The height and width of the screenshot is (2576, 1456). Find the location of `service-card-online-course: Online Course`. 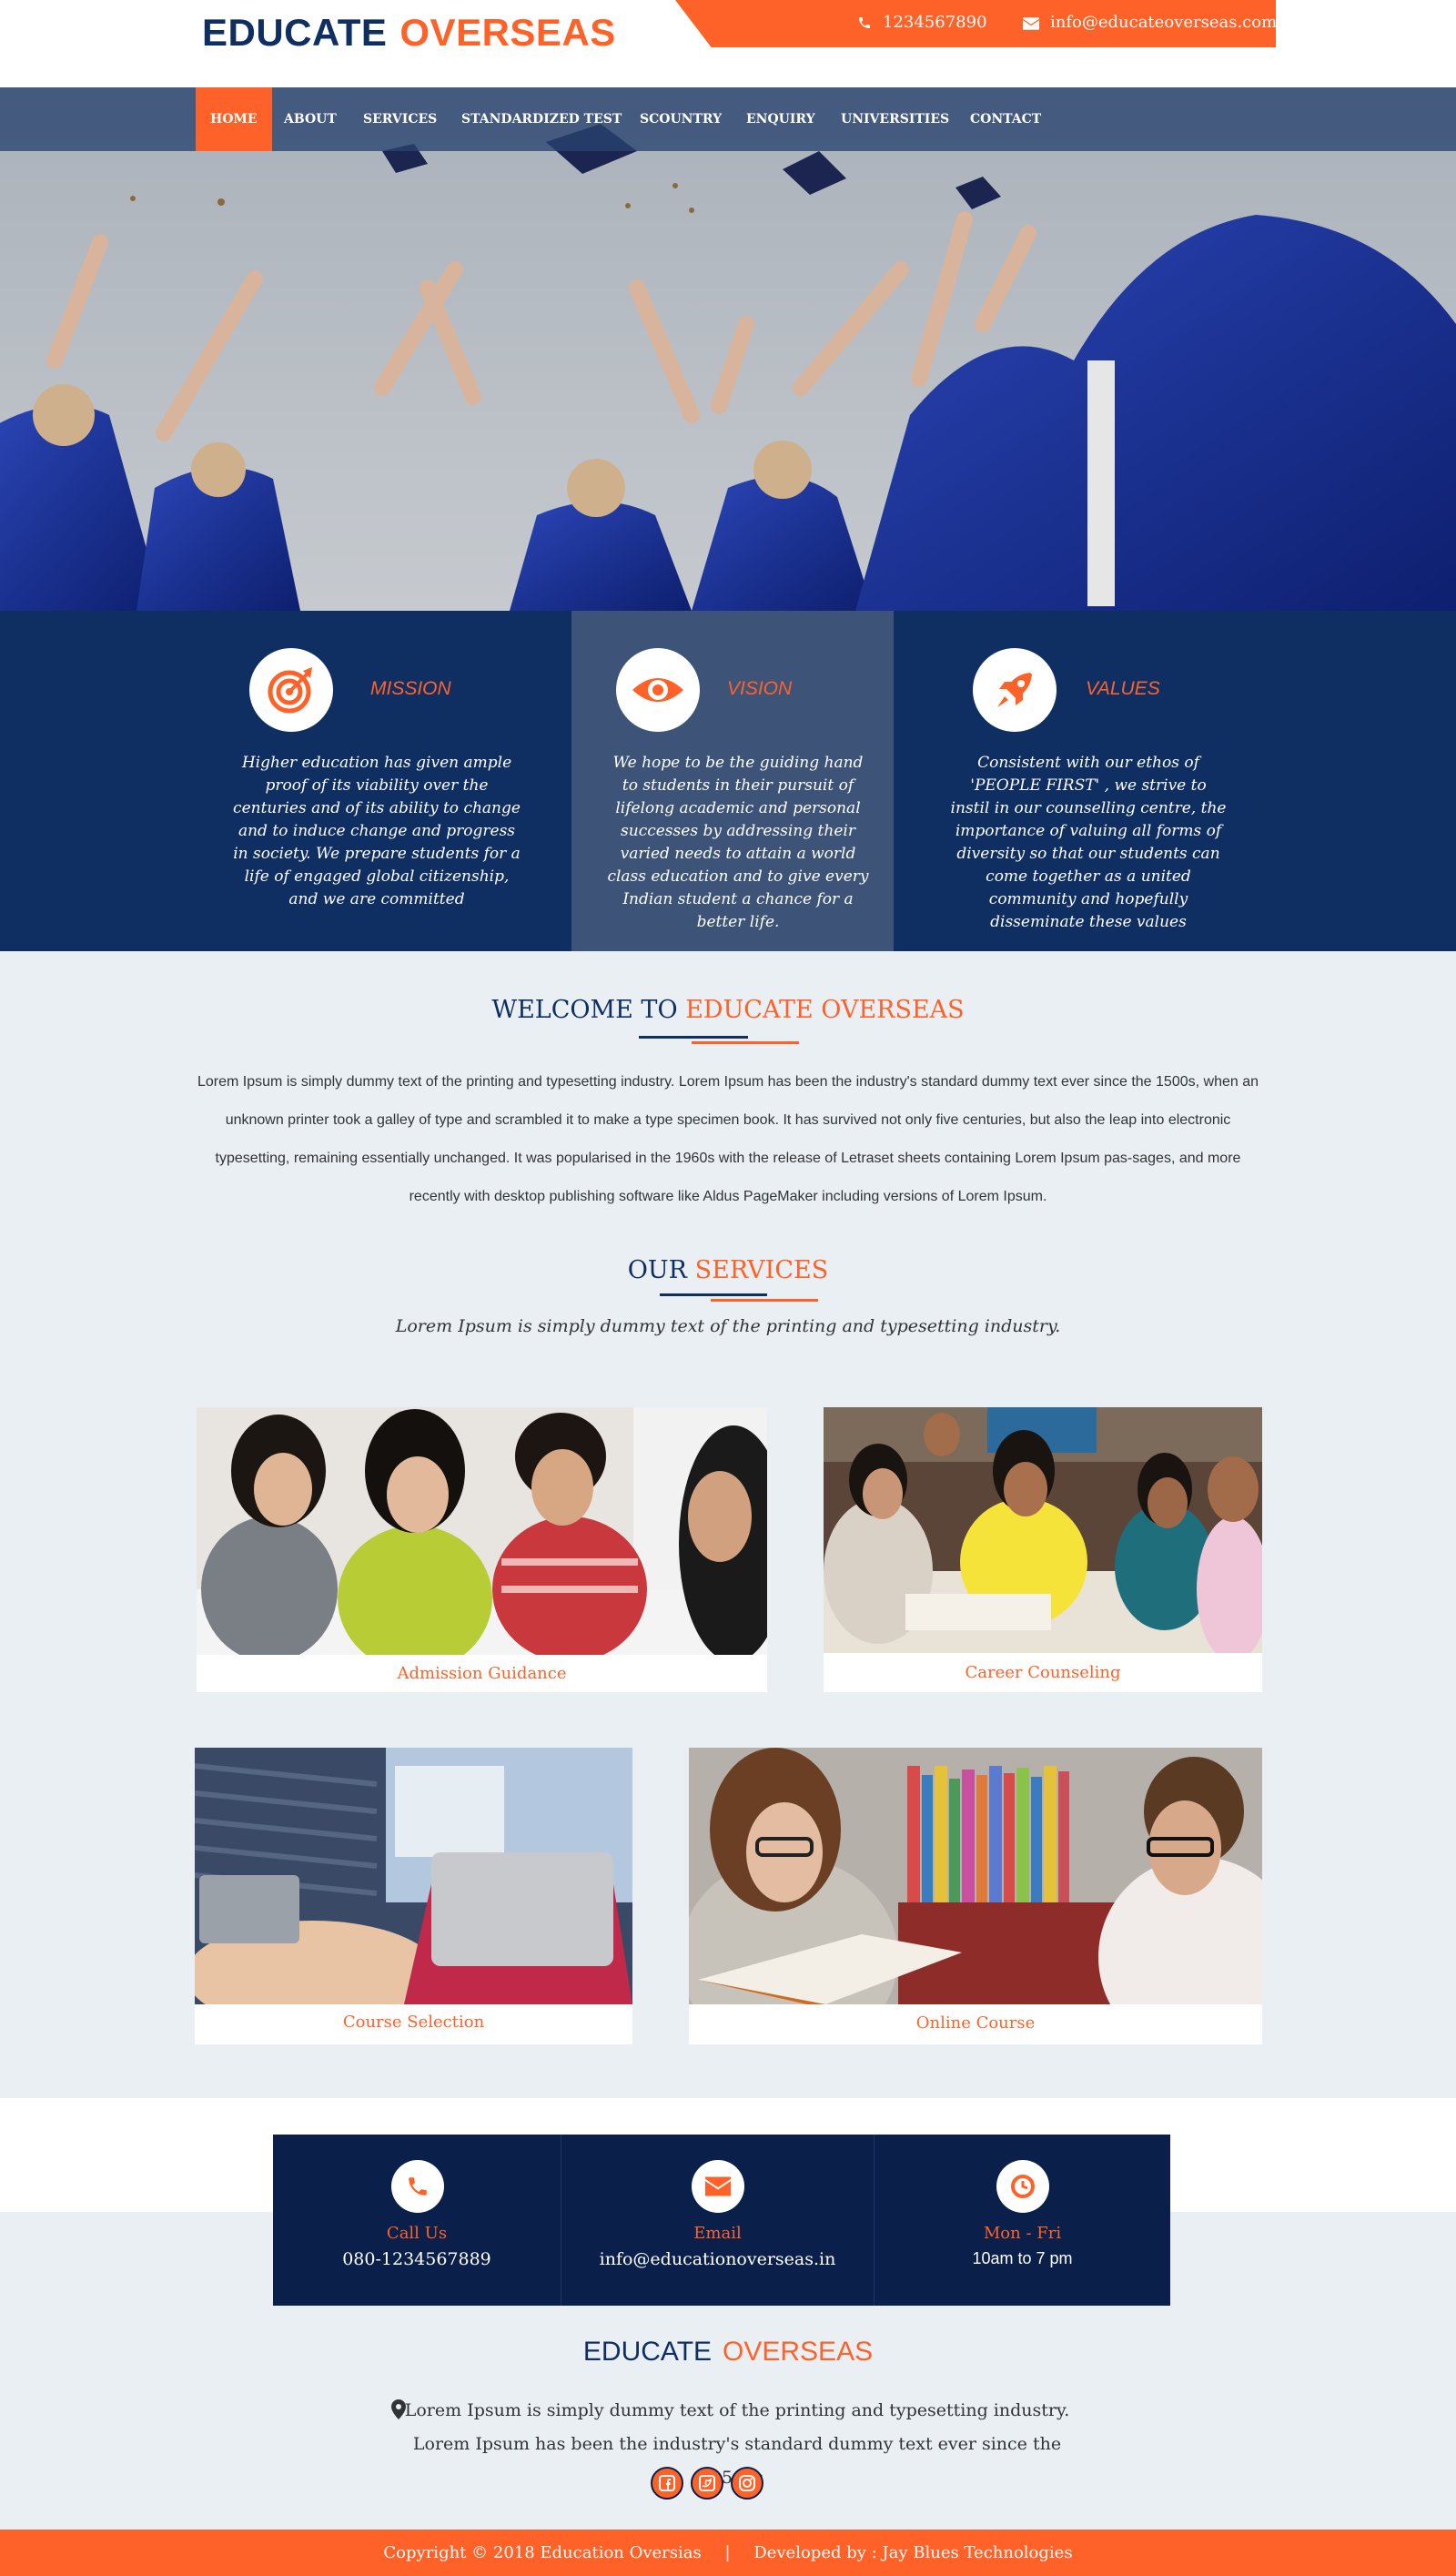

service-card-online-course: Online Course is located at coordinates (976, 1896).